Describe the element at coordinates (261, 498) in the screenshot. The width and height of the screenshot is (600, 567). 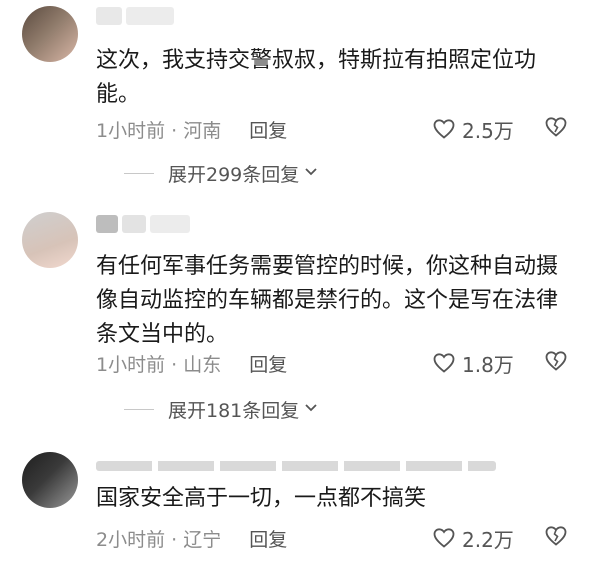
I see `comment-text: 国家安全高于一切，一点都不搞笑` at that location.